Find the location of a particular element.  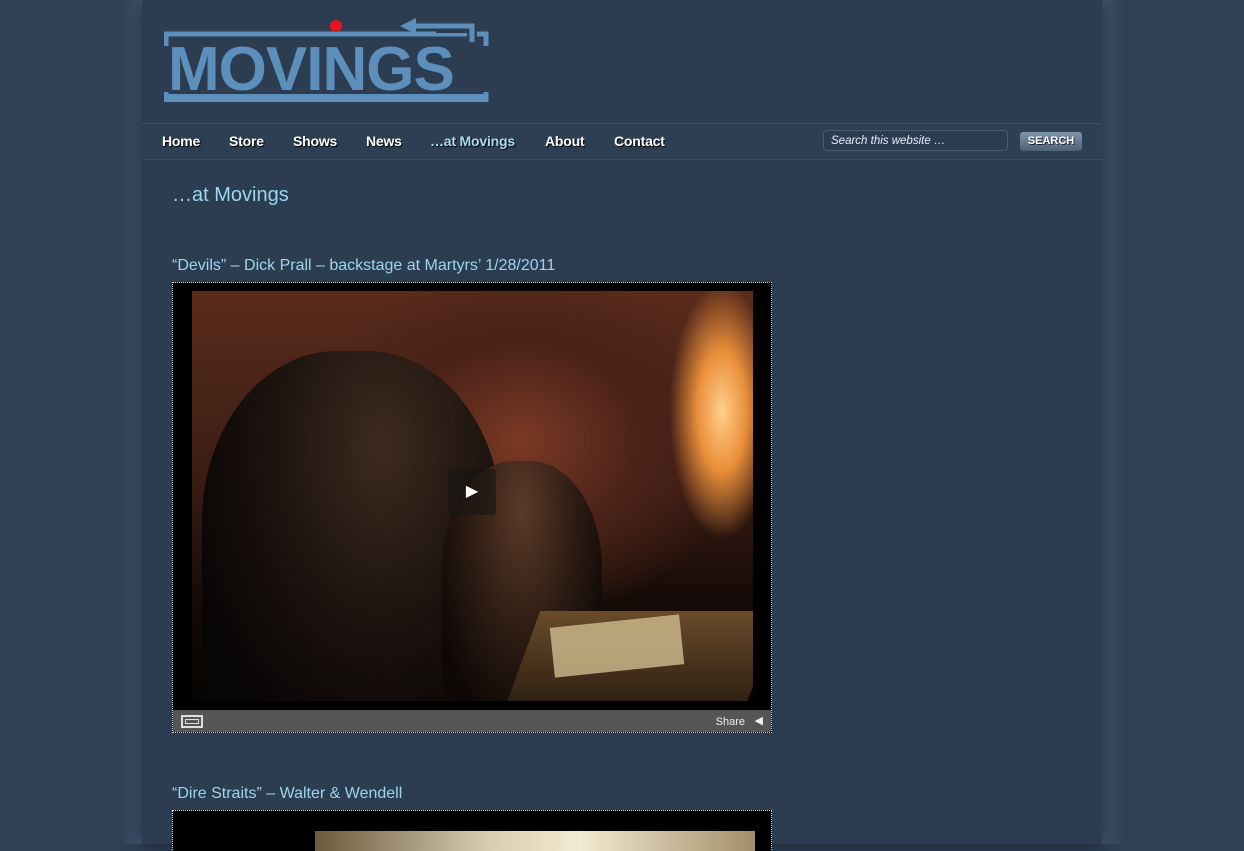

nav-store: Store is located at coordinates (246, 141).